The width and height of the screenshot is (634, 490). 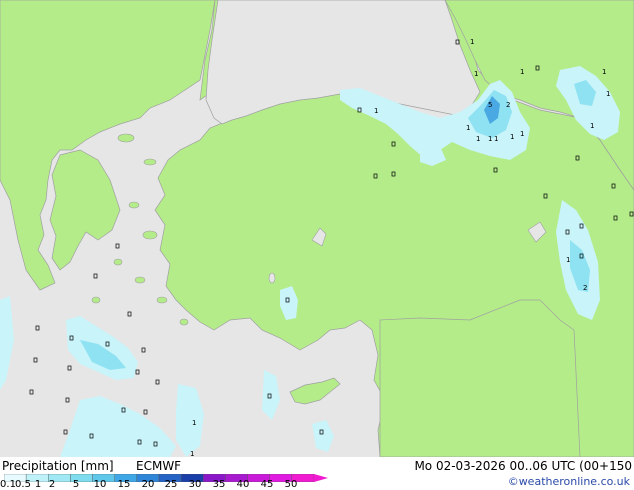 I want to click on scale-tick-label: 45, so click(x=267, y=484).